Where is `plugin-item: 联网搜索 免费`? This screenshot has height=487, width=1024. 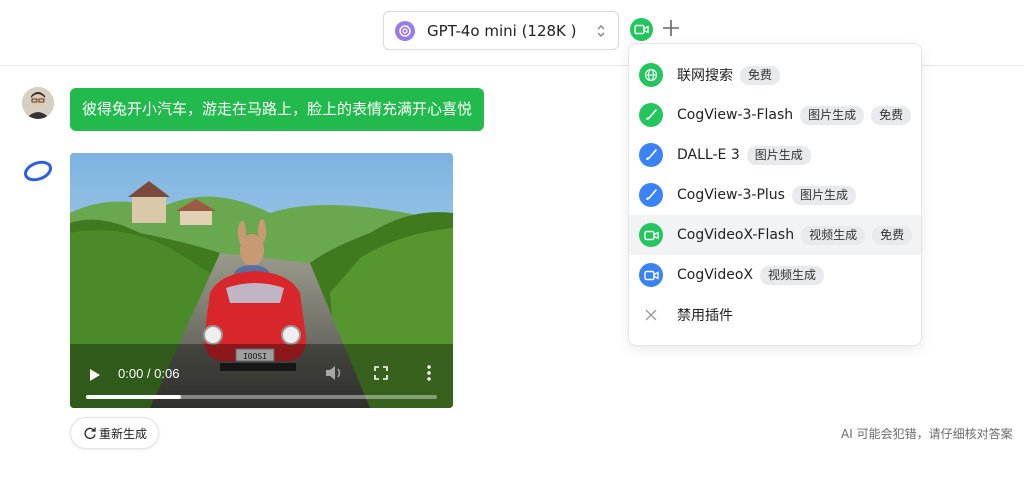 plugin-item: 联网搜索 免费 is located at coordinates (775, 75).